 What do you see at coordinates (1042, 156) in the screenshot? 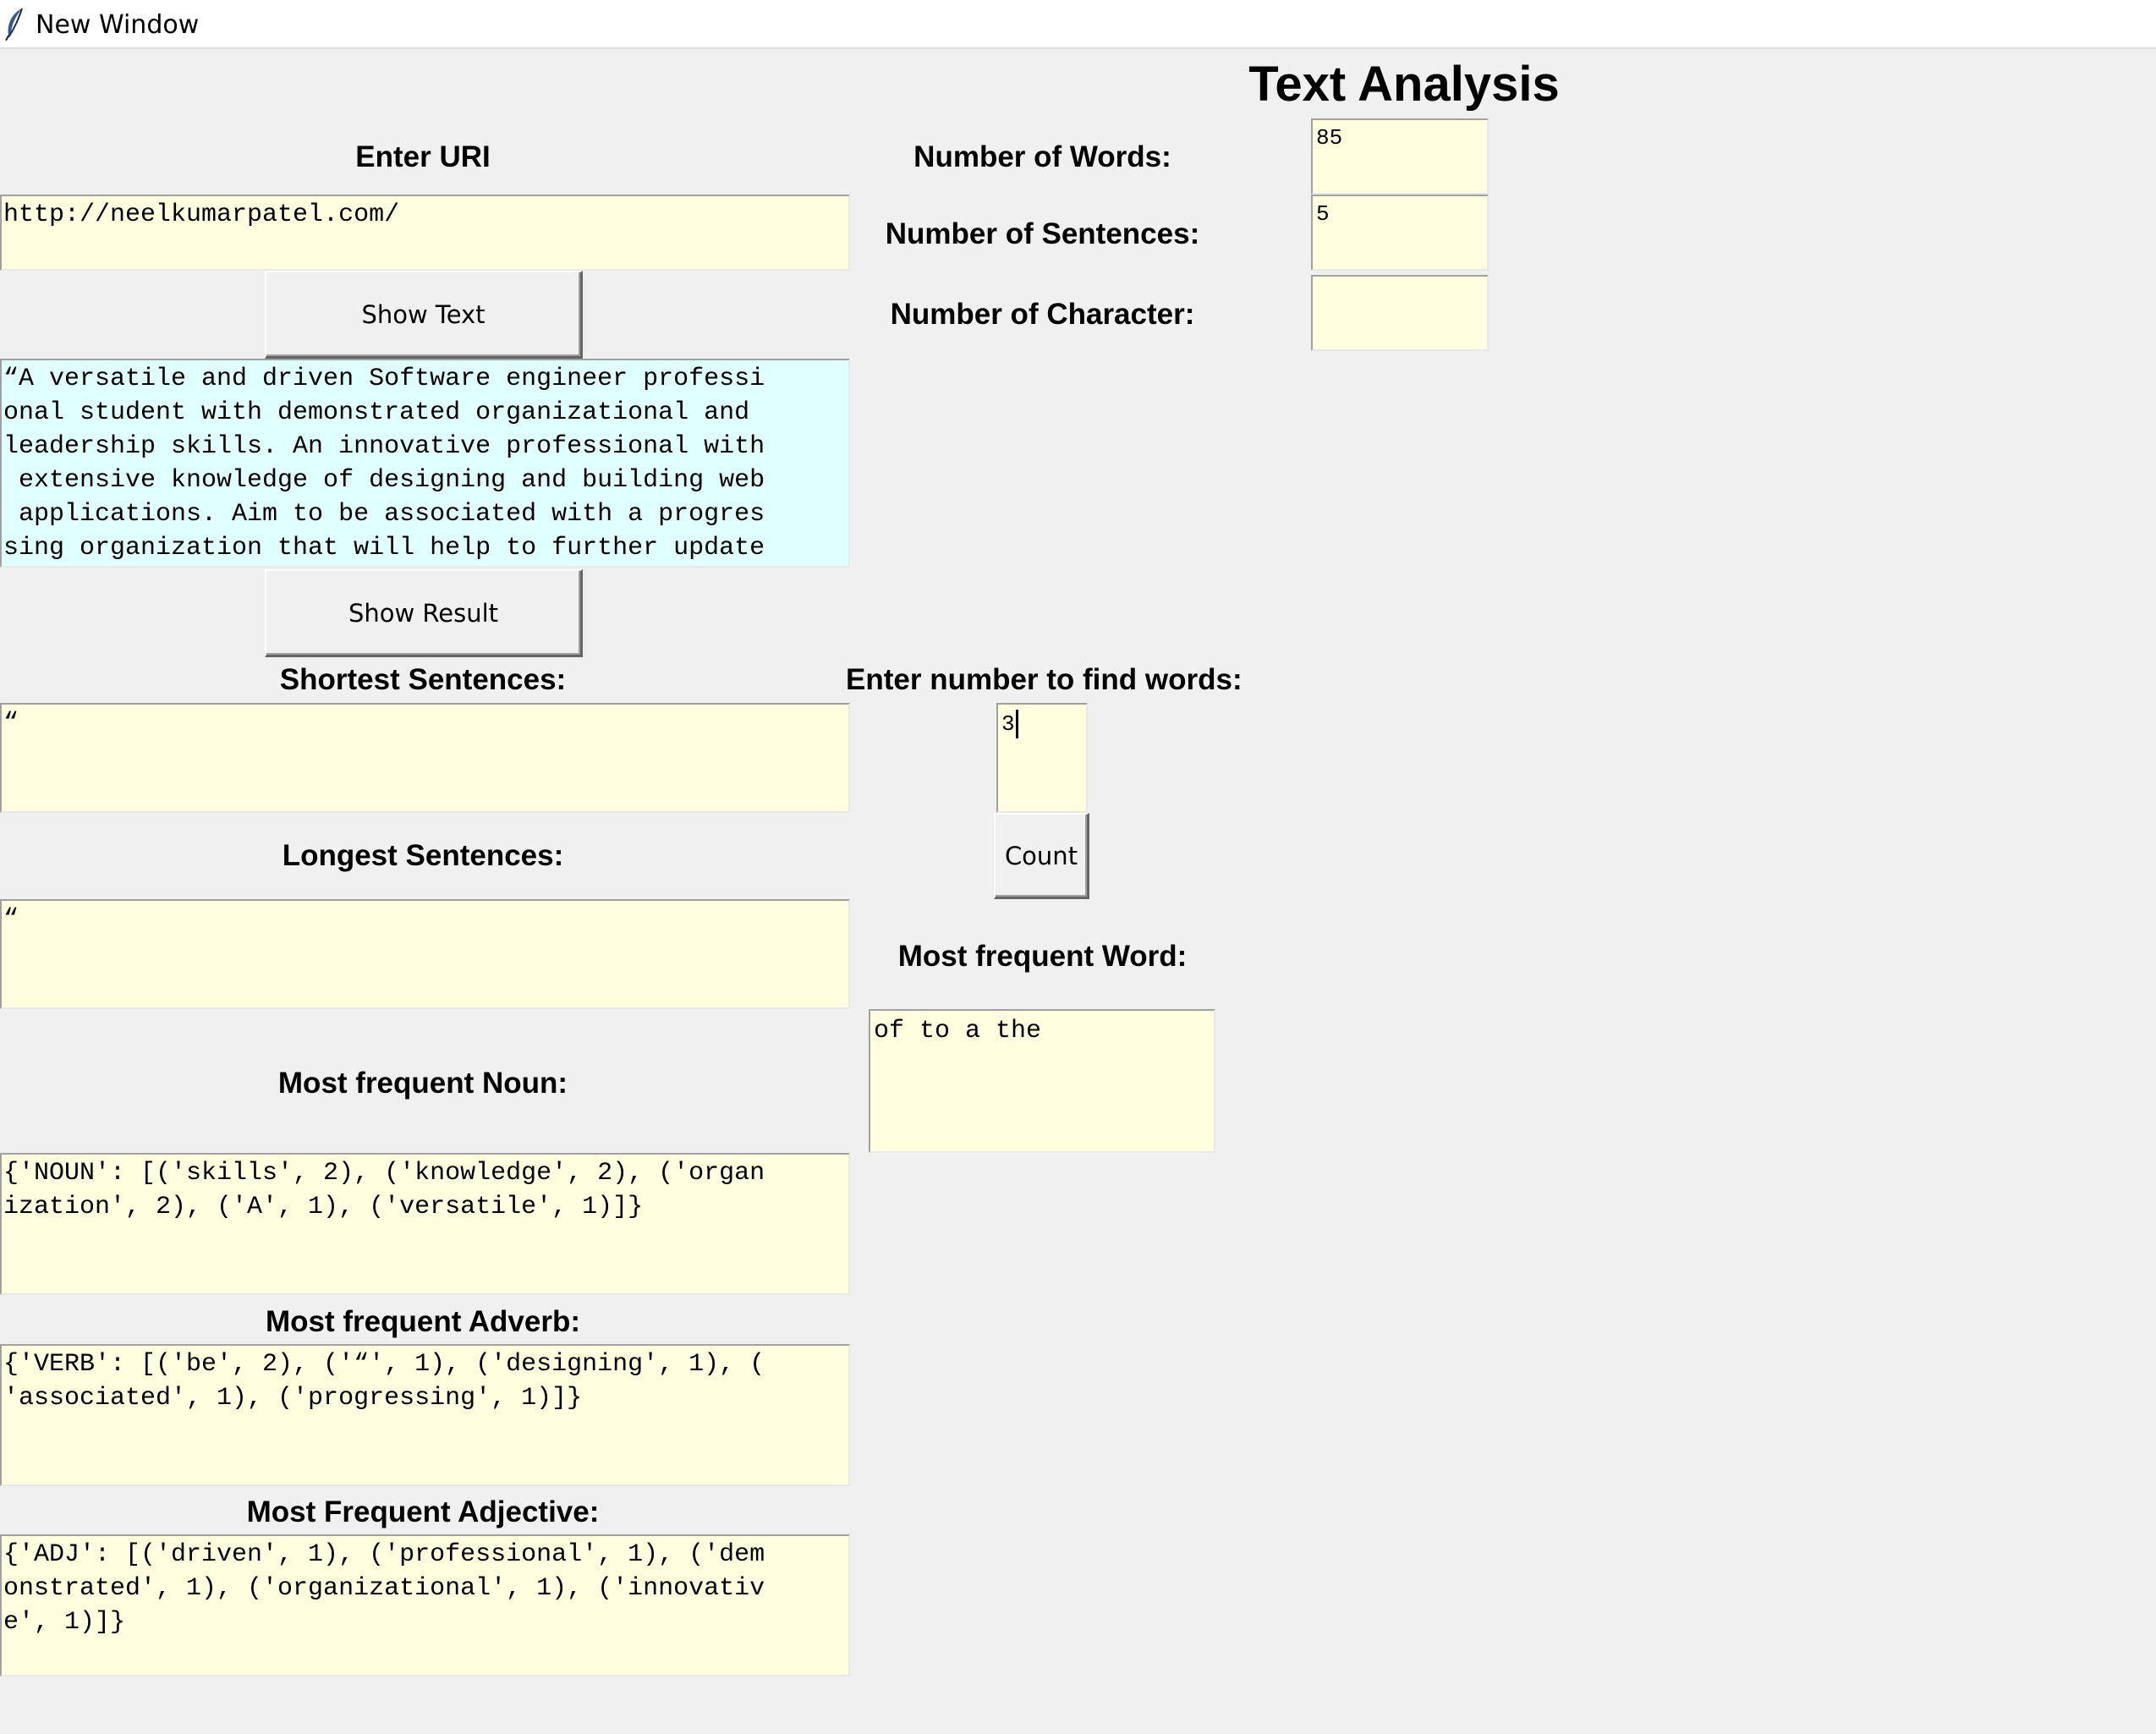
I see `words-label: Number of Words:` at bounding box center [1042, 156].